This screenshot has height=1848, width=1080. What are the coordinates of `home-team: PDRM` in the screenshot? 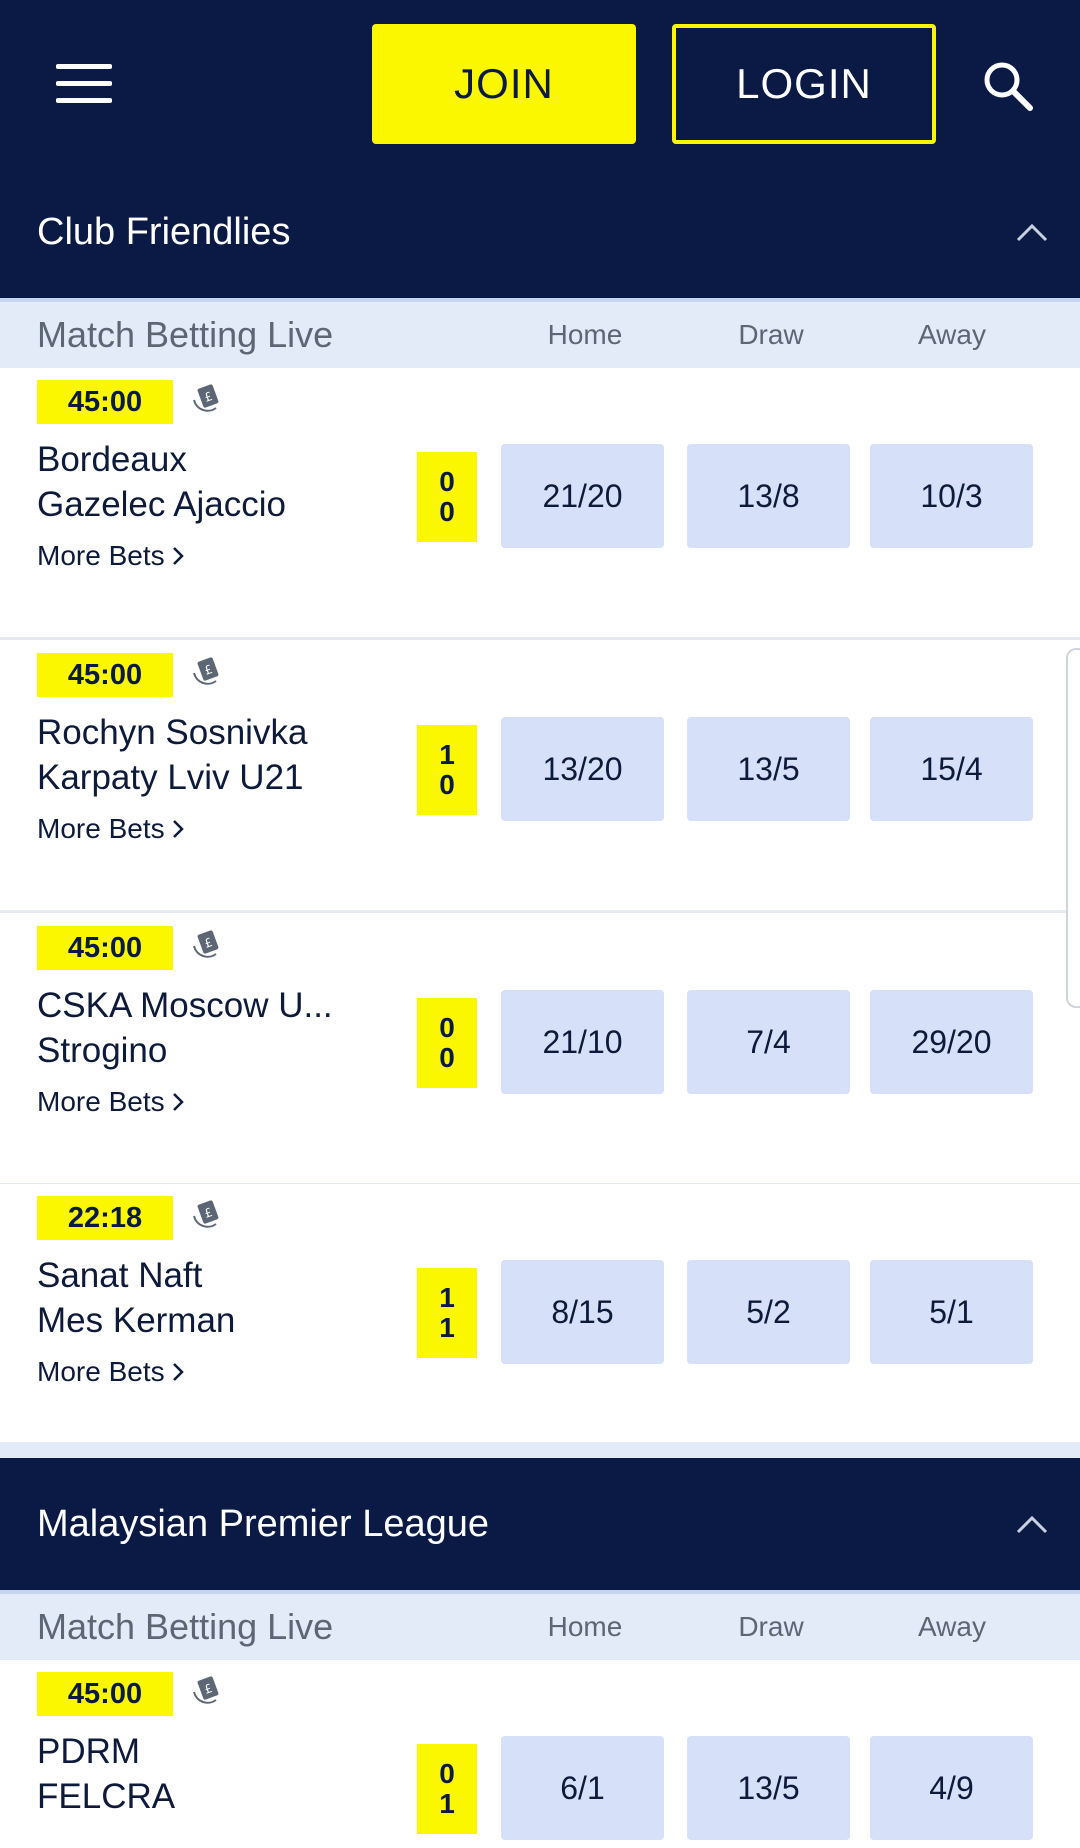 It's located at (89, 1751).